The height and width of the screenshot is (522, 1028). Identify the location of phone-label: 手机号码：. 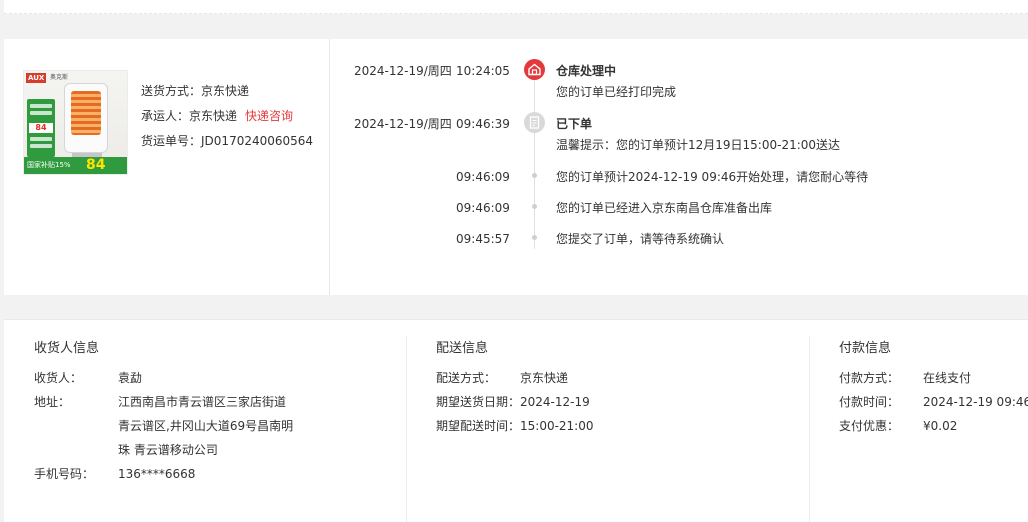
(64, 474).